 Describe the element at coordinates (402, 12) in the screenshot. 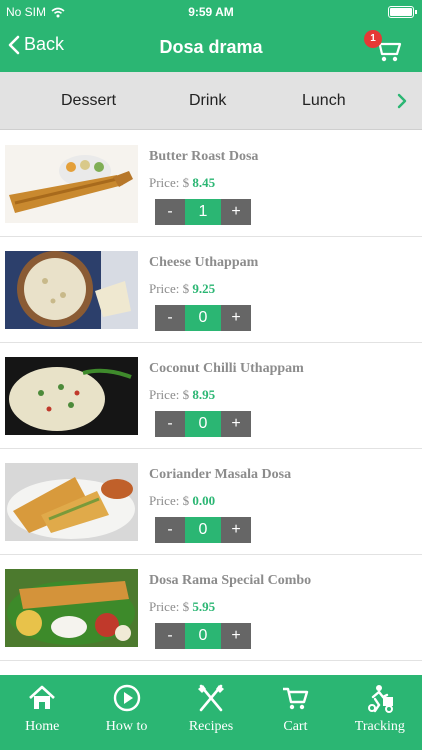

I see `battery-icon` at that location.